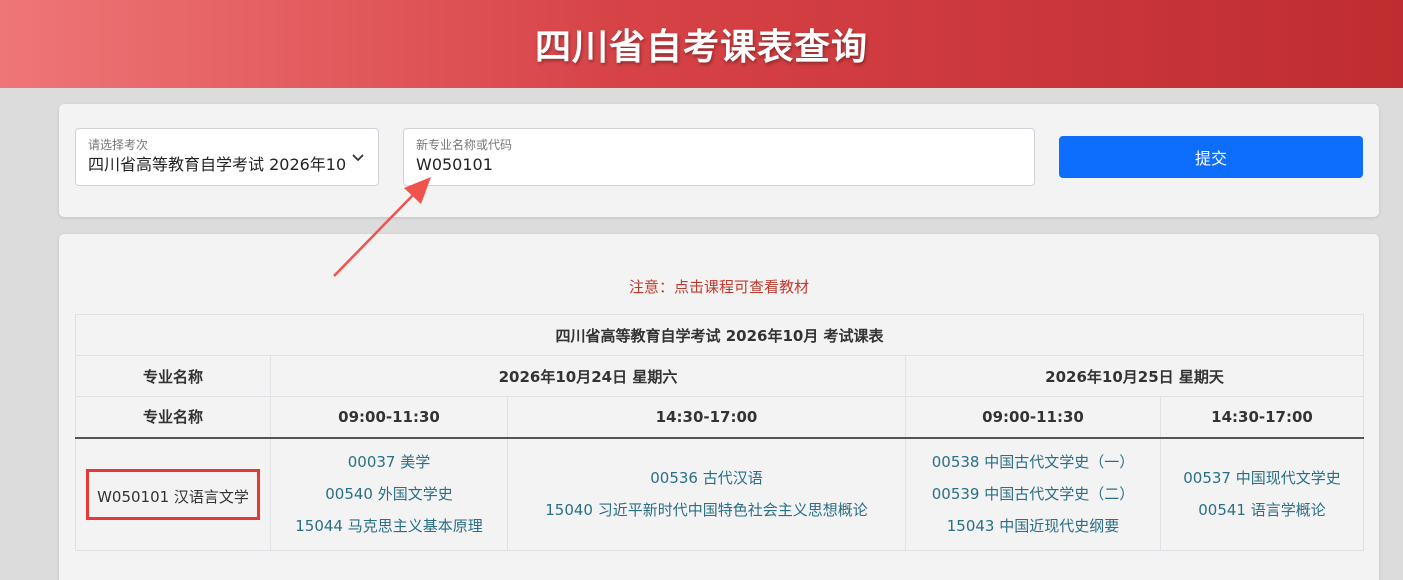  I want to click on course-link: 00540 外国文学史, so click(389, 494).